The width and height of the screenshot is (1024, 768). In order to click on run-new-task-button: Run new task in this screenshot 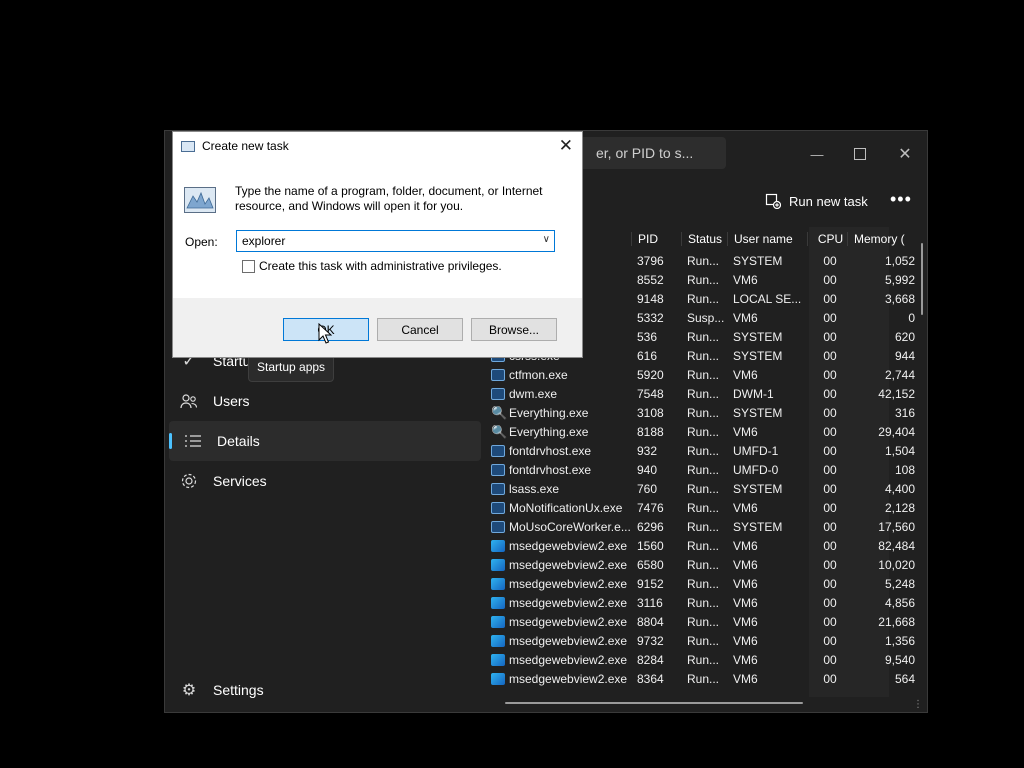, I will do `click(816, 201)`.